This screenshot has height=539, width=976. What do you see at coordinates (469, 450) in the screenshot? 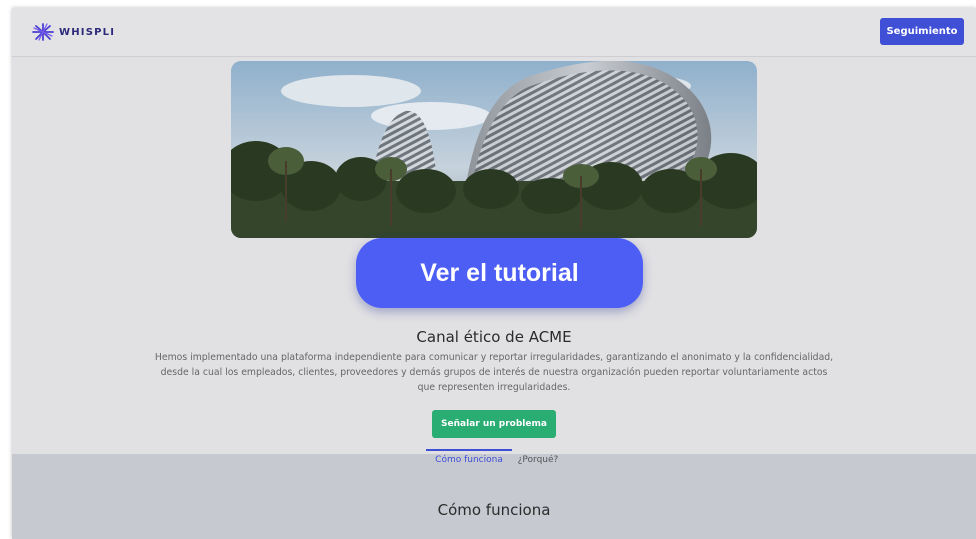
I see `tab-active-indicator` at bounding box center [469, 450].